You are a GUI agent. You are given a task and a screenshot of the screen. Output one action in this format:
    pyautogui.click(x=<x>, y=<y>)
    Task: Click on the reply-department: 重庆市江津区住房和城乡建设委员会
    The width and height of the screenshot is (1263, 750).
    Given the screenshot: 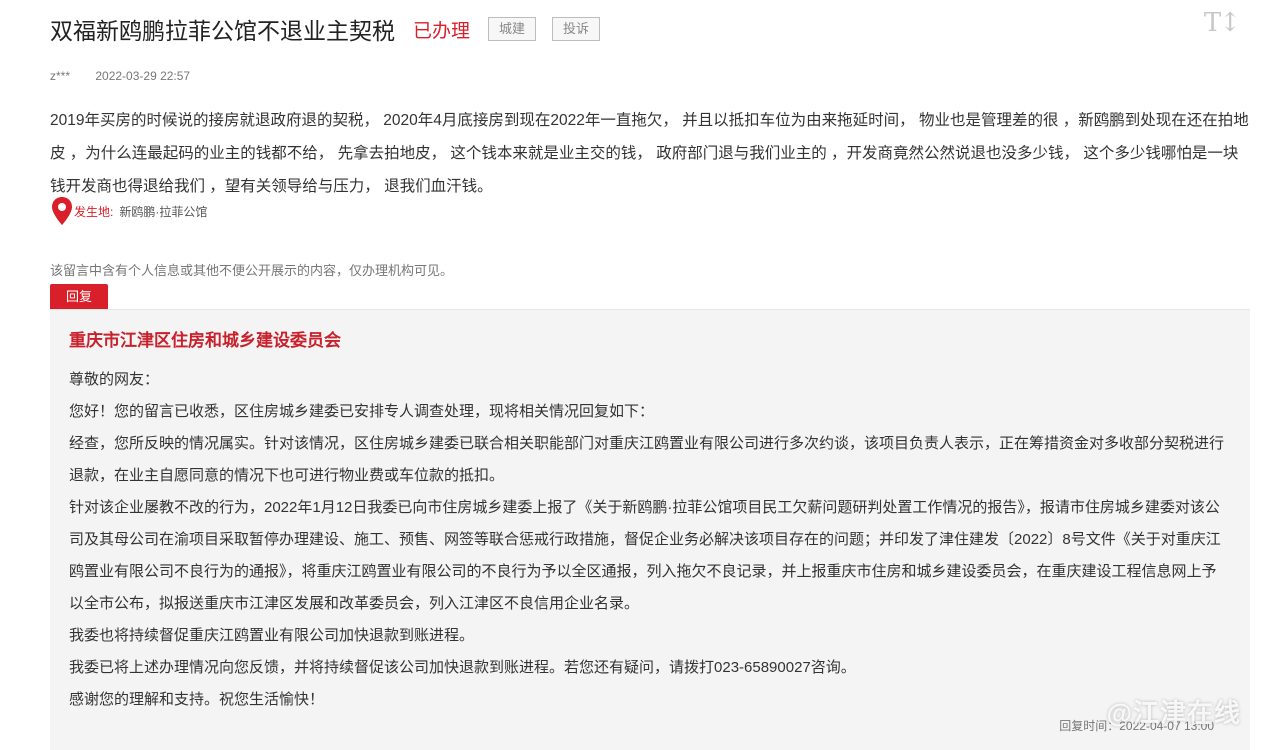 What is the action you would take?
    pyautogui.click(x=205, y=340)
    